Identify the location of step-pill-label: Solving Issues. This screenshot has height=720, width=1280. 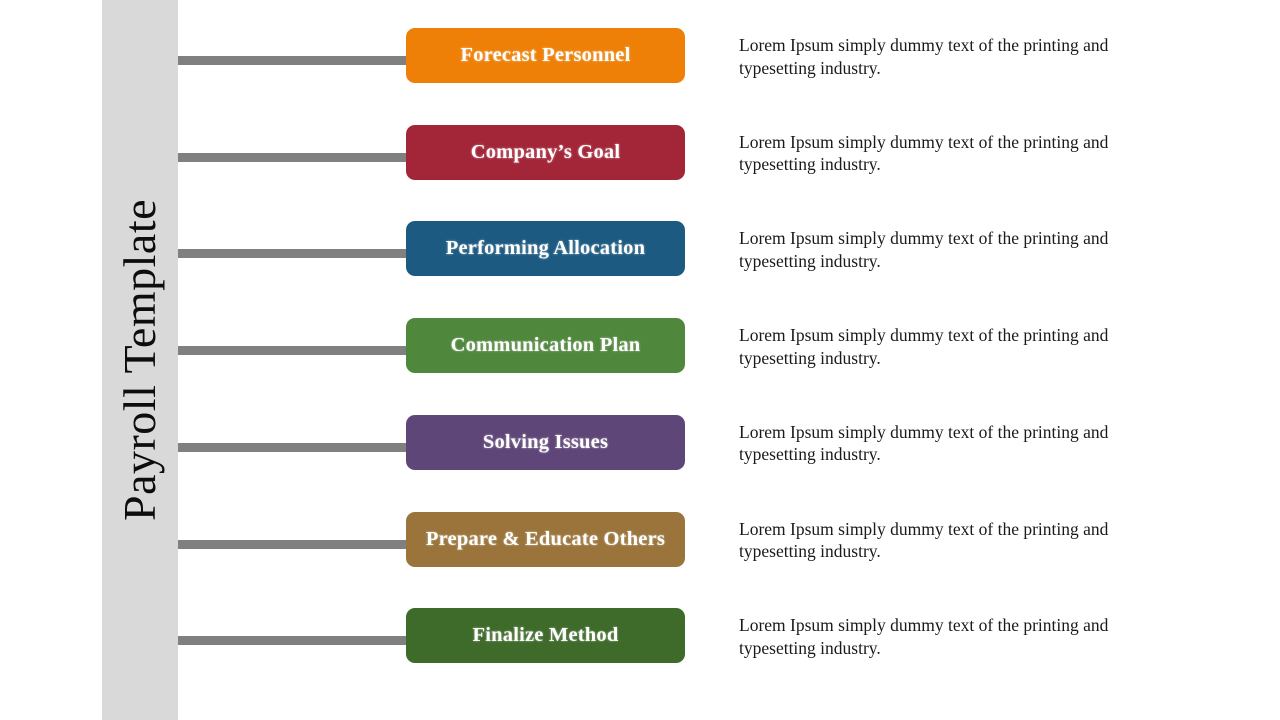
(545, 441).